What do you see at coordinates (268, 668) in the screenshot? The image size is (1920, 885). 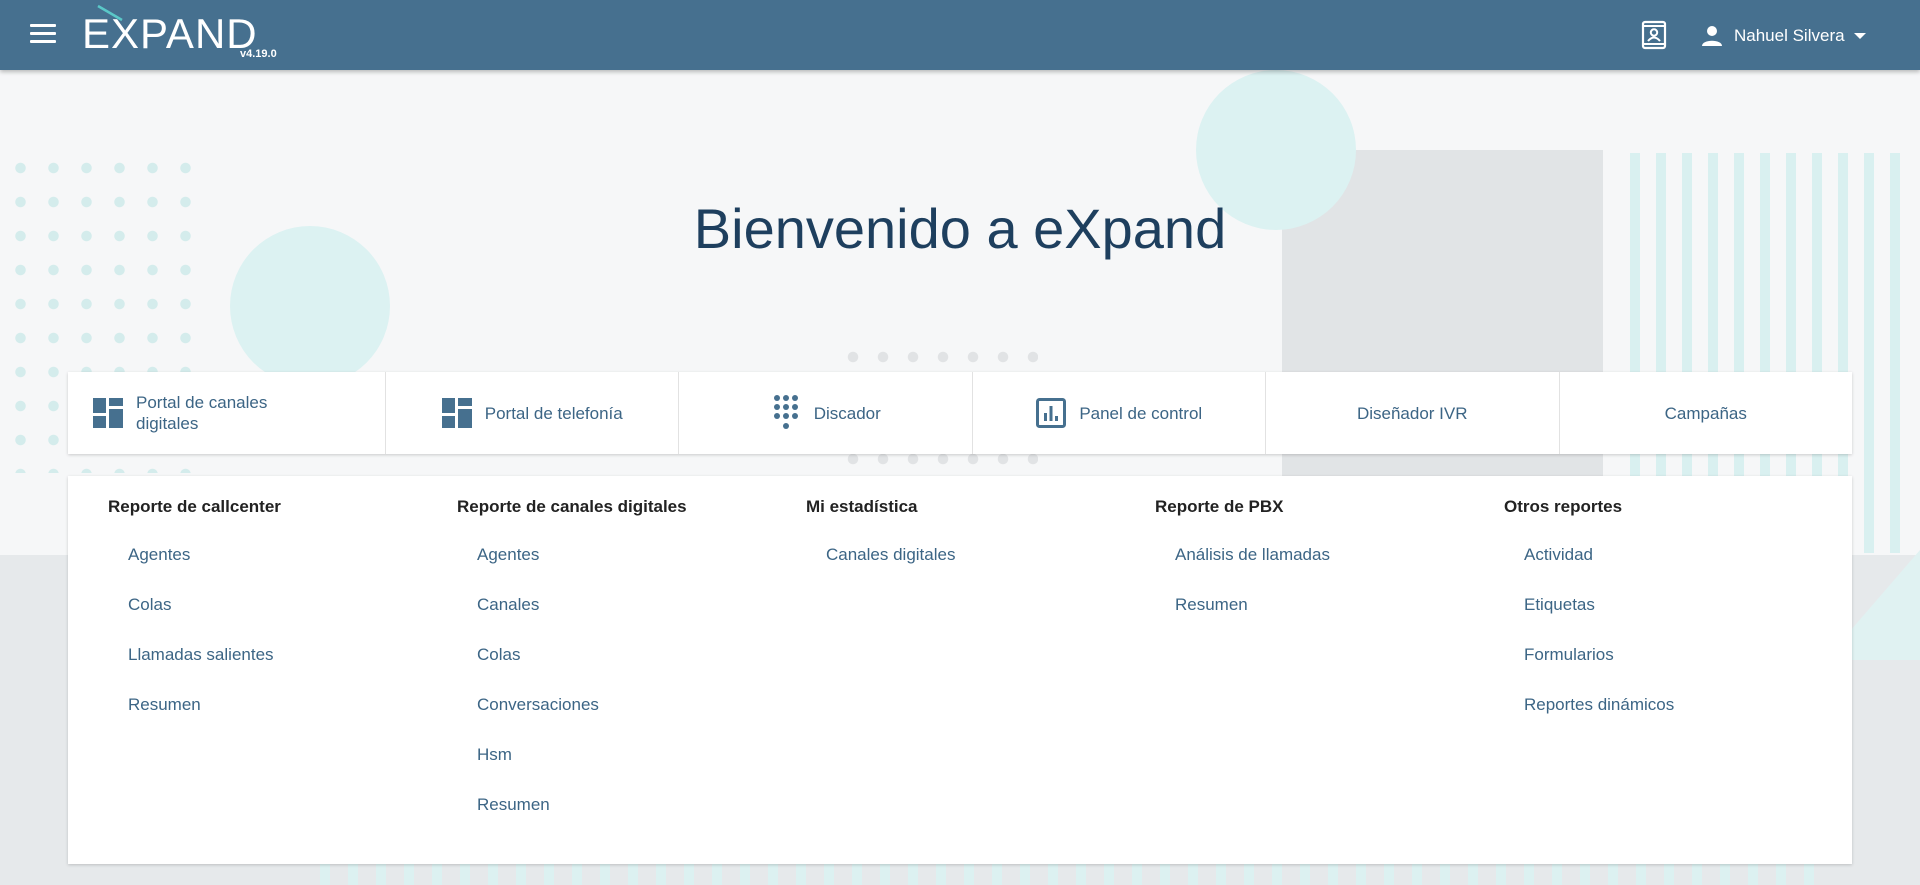 I see `report-link-llamadas-salientes: Llamadas salientes` at bounding box center [268, 668].